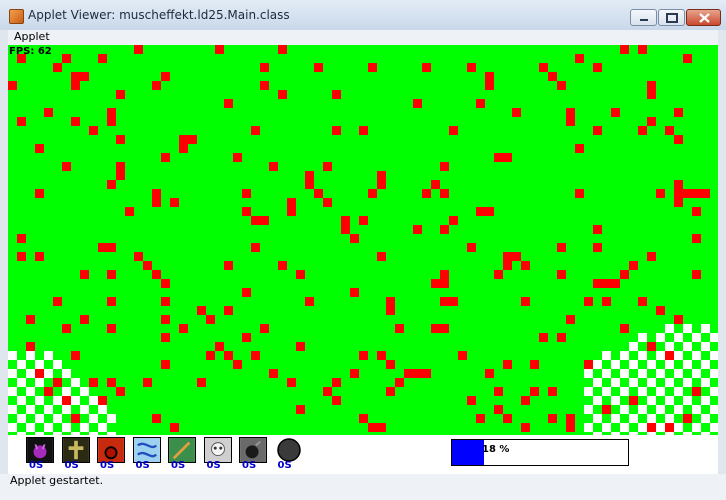 The image size is (726, 500). Describe the element at coordinates (363, 487) in the screenshot. I see `status-bar` at that location.